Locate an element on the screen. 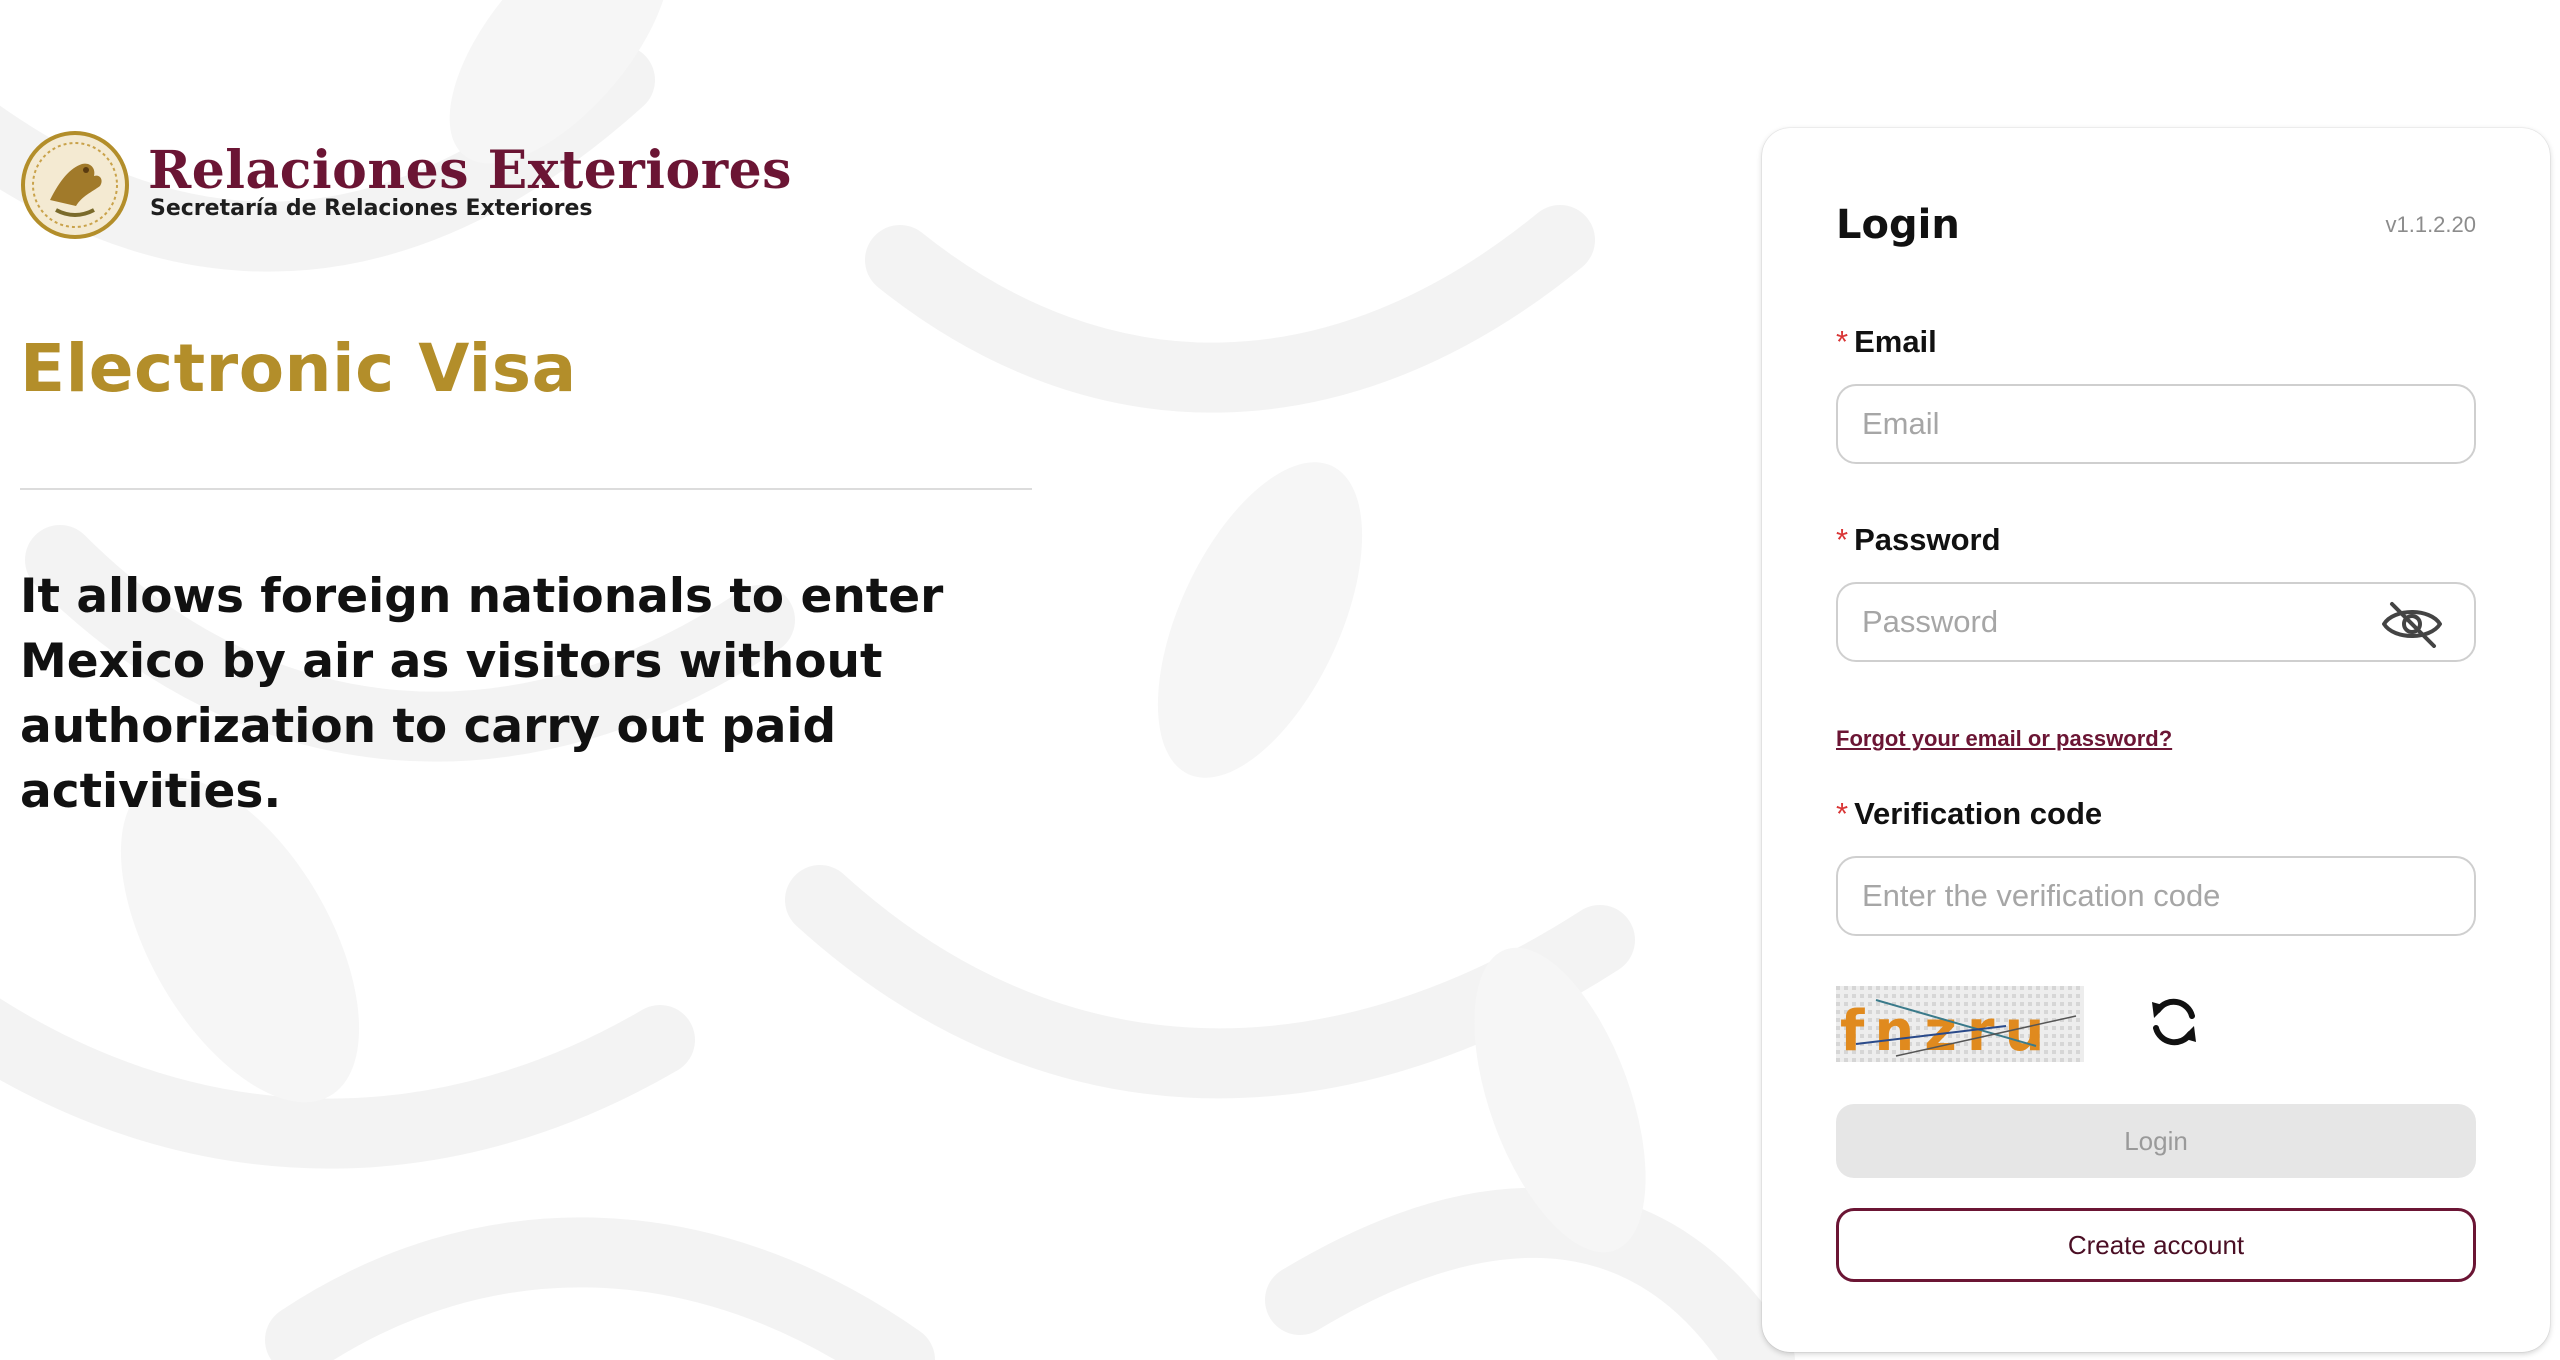 The width and height of the screenshot is (2560, 1360). password-label: * Password is located at coordinates (1918, 540).